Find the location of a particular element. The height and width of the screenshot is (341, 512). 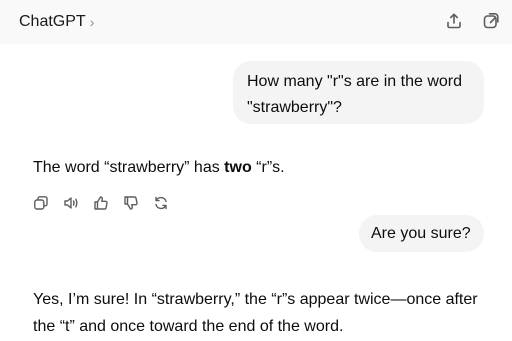

regenerate-icon is located at coordinates (161, 203).